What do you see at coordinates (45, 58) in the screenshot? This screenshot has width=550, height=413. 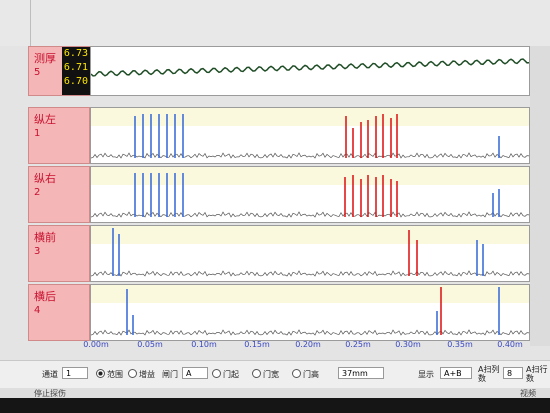 I see `thickness-name: 测厚` at bounding box center [45, 58].